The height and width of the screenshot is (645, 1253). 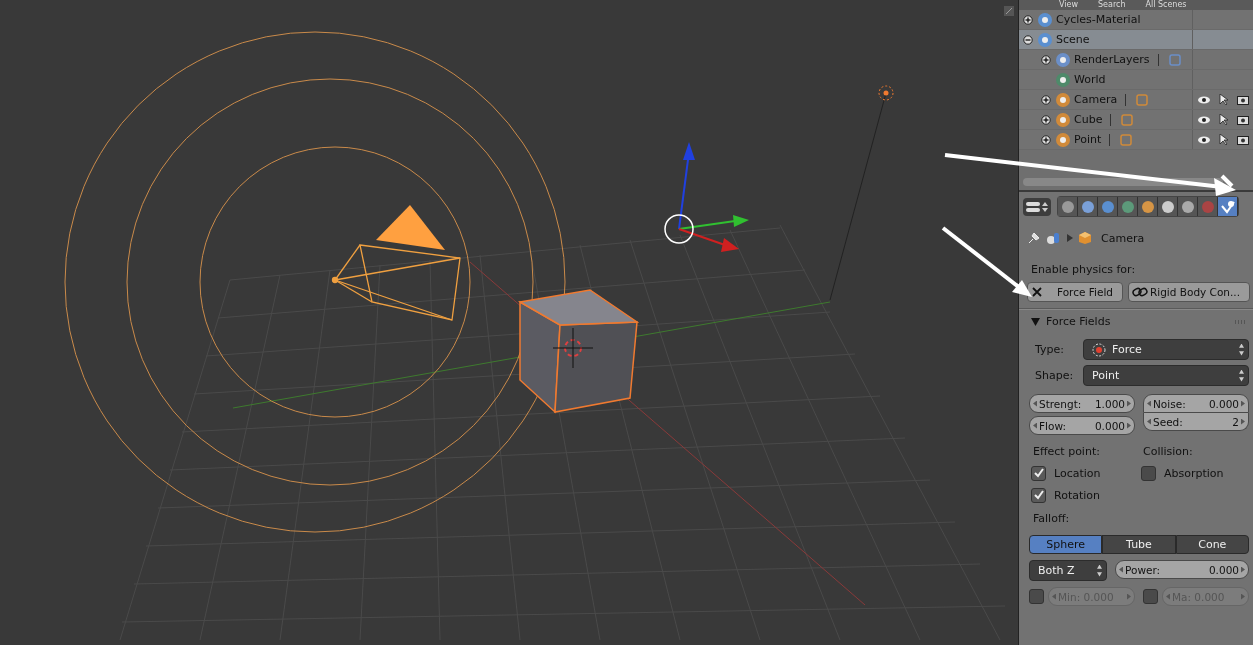 I want to click on outliner-menu-item: View, so click(x=1068, y=5).